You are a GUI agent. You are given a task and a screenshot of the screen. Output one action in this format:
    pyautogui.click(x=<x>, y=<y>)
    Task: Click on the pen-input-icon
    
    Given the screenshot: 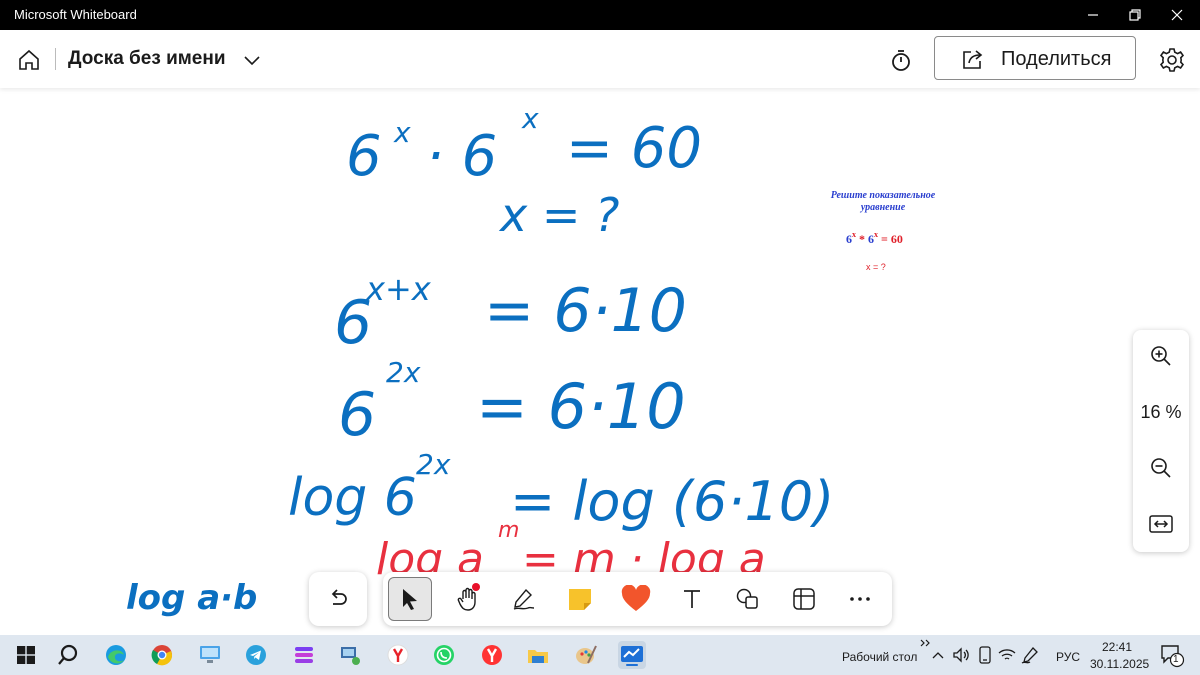 What is the action you would take?
    pyautogui.click(x=1030, y=655)
    